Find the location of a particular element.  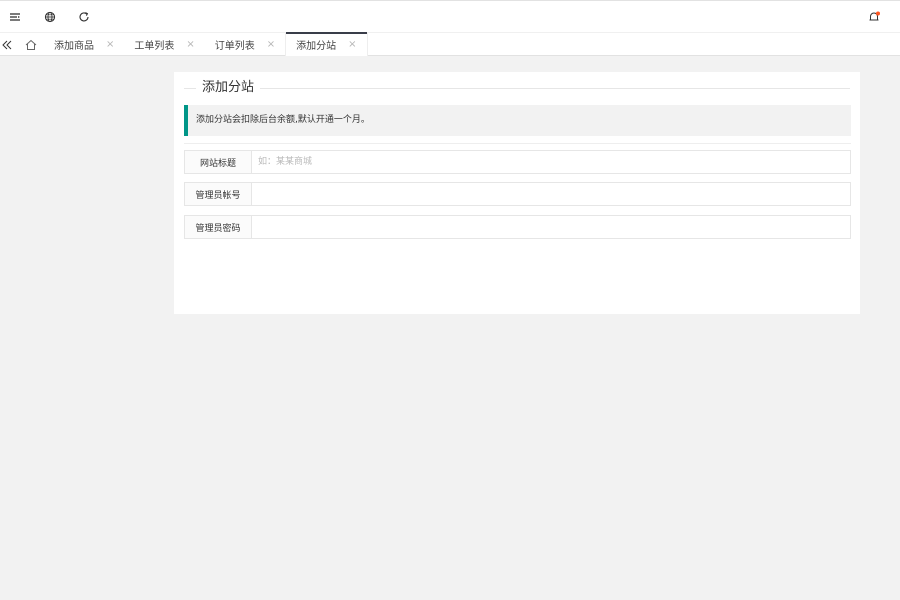

menu-icon is located at coordinates (15, 17).